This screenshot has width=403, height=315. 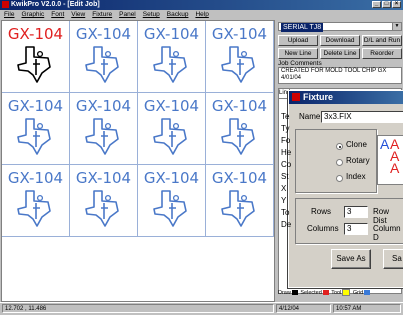 I want to click on title-bar: KwikPro V2.0.0 - [Edit Job] _ □ ×, so click(x=201, y=5).